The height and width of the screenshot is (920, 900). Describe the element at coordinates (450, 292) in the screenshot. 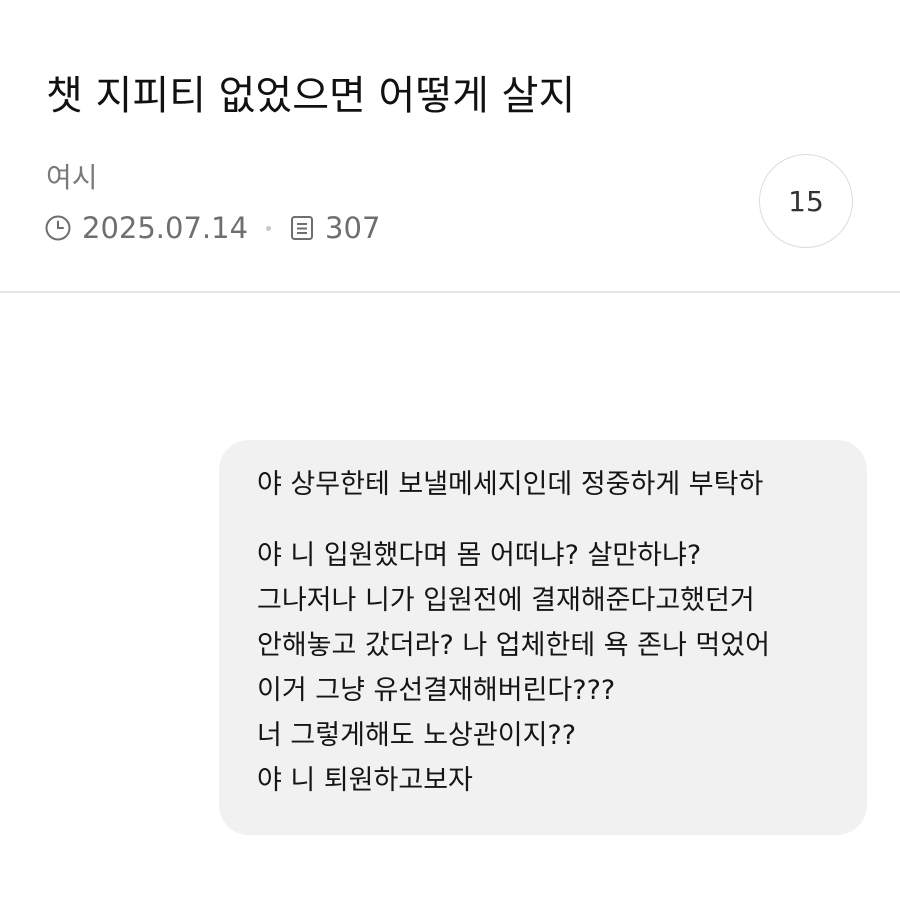

I see `header-divider` at that location.